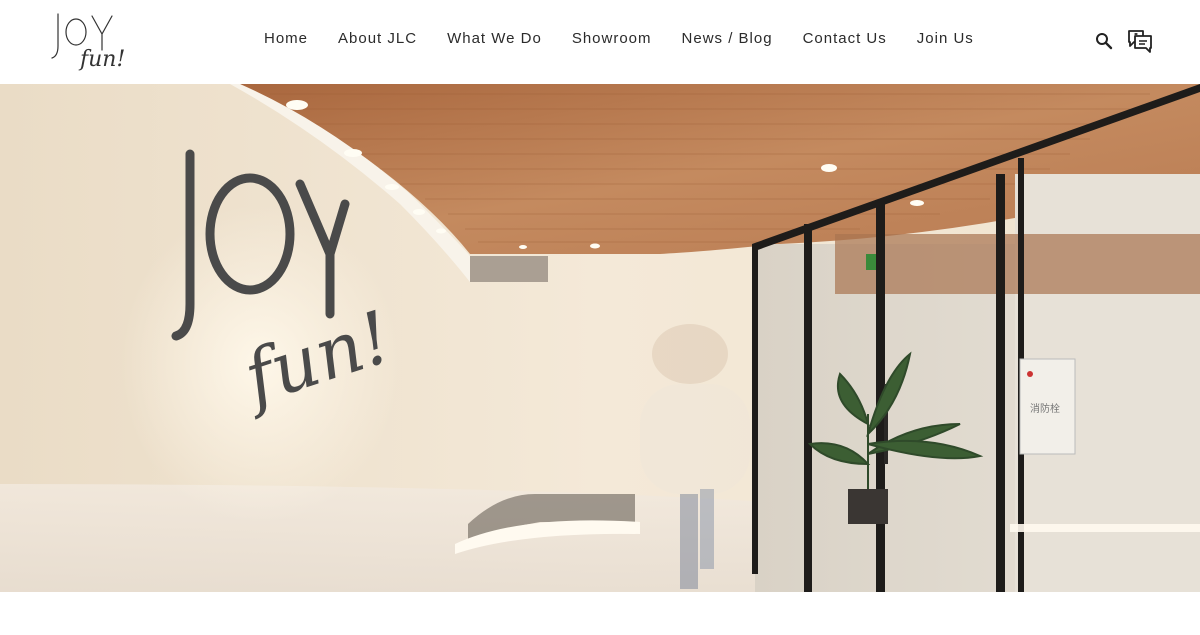 This screenshot has width=1200, height=635. I want to click on chat-icon, so click(1140, 41).